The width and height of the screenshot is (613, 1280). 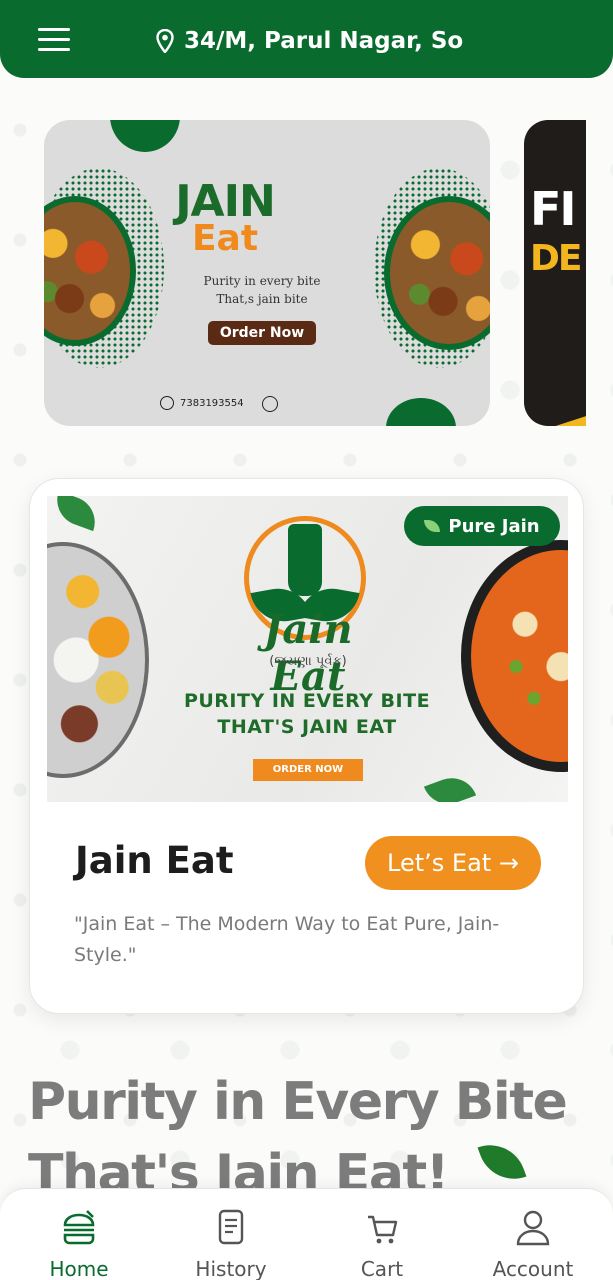 I want to click on location-pin-icon, so click(x=165, y=41).